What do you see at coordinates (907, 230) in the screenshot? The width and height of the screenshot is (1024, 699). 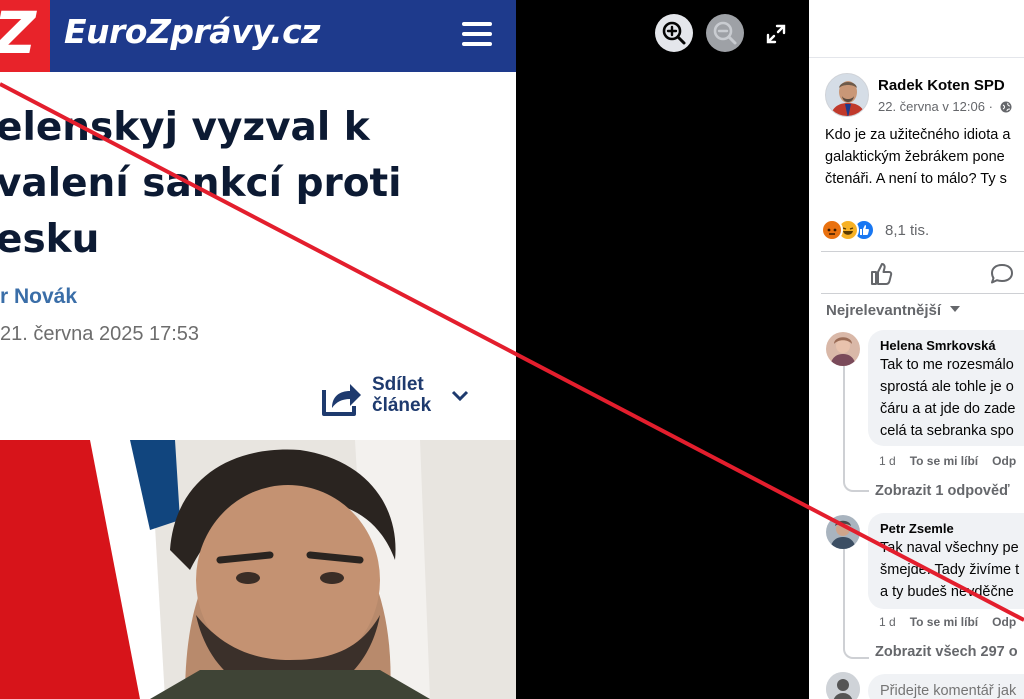 I see `reaction-count: 8,1 tis.` at bounding box center [907, 230].